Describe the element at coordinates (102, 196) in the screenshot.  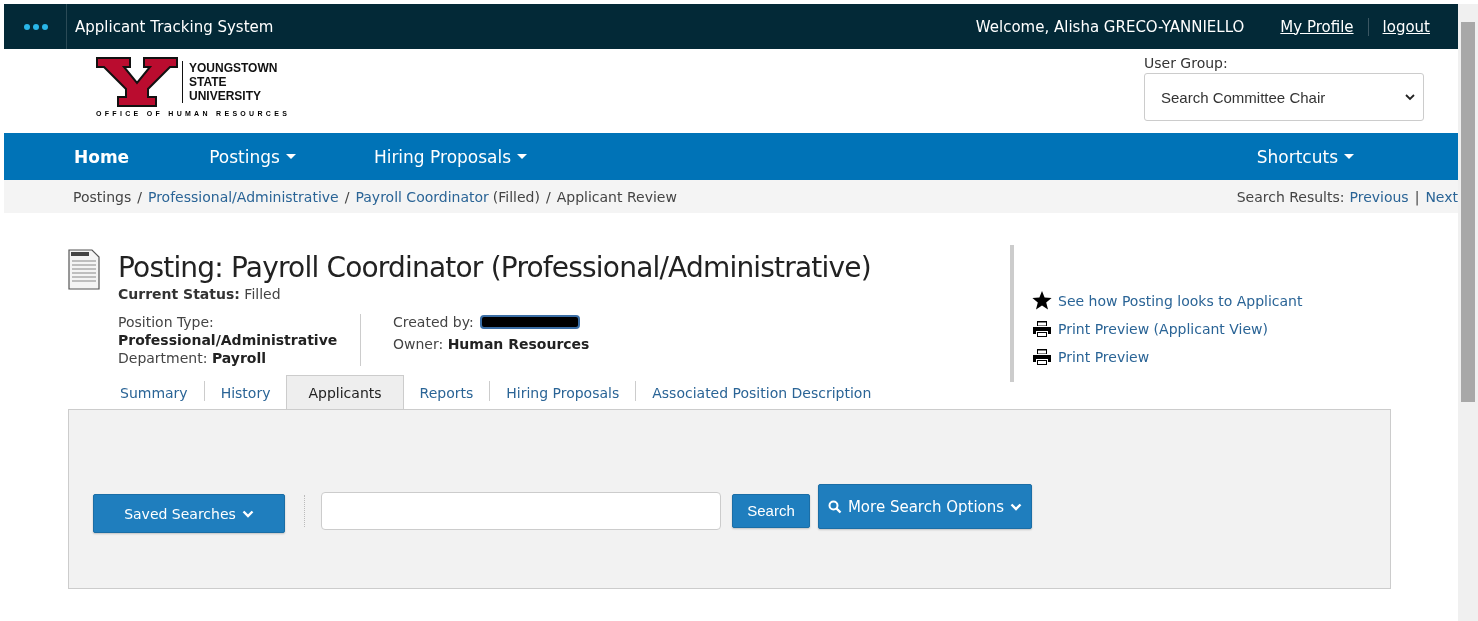
I see `breadcrumb-text: Postings` at that location.